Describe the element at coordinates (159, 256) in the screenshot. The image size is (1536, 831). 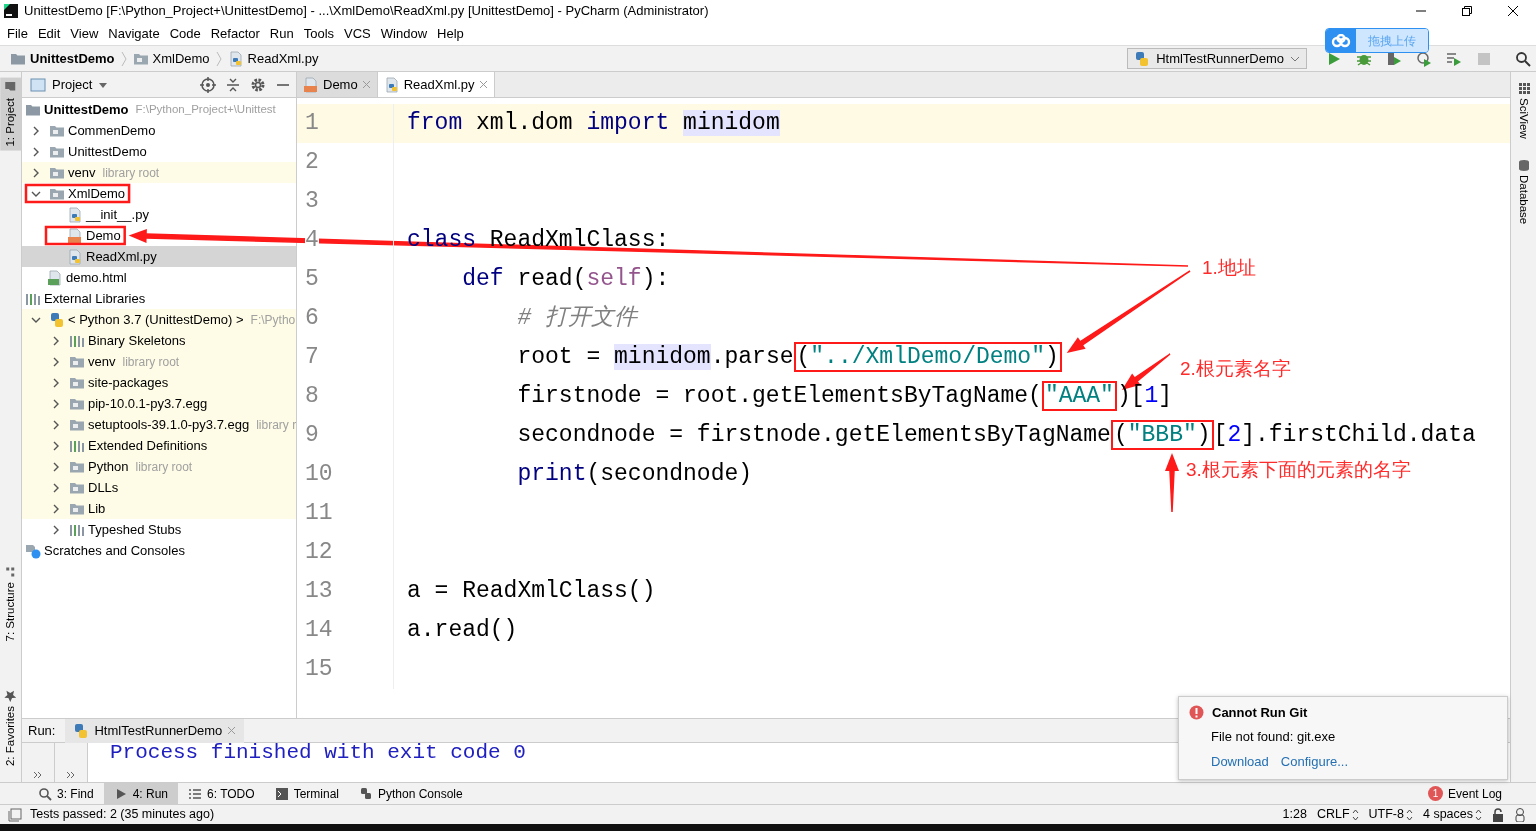
I see `tree-item: ReadXml.py` at that location.